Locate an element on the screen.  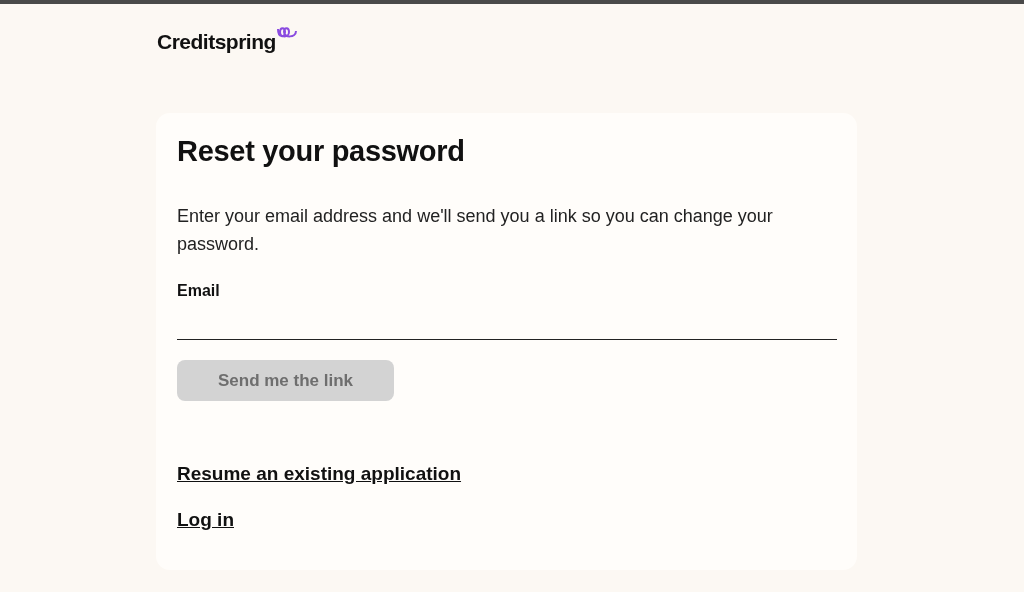
text-link: Resume an existing application is located at coordinates (319, 474).